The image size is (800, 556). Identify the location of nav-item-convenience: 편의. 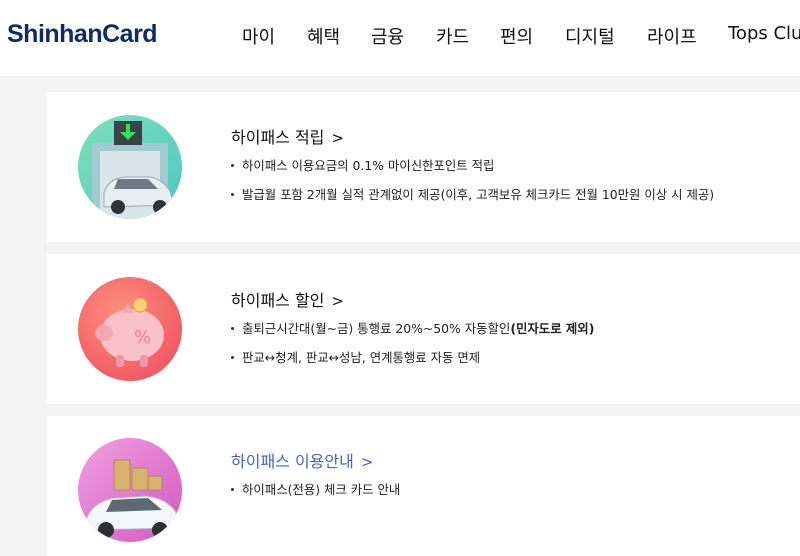
(516, 36).